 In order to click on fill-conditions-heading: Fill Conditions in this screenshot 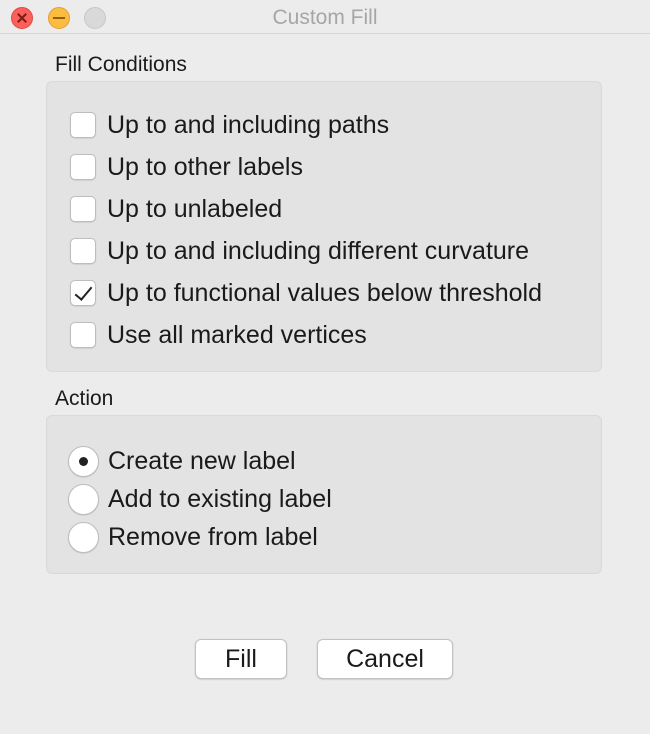, I will do `click(121, 64)`.